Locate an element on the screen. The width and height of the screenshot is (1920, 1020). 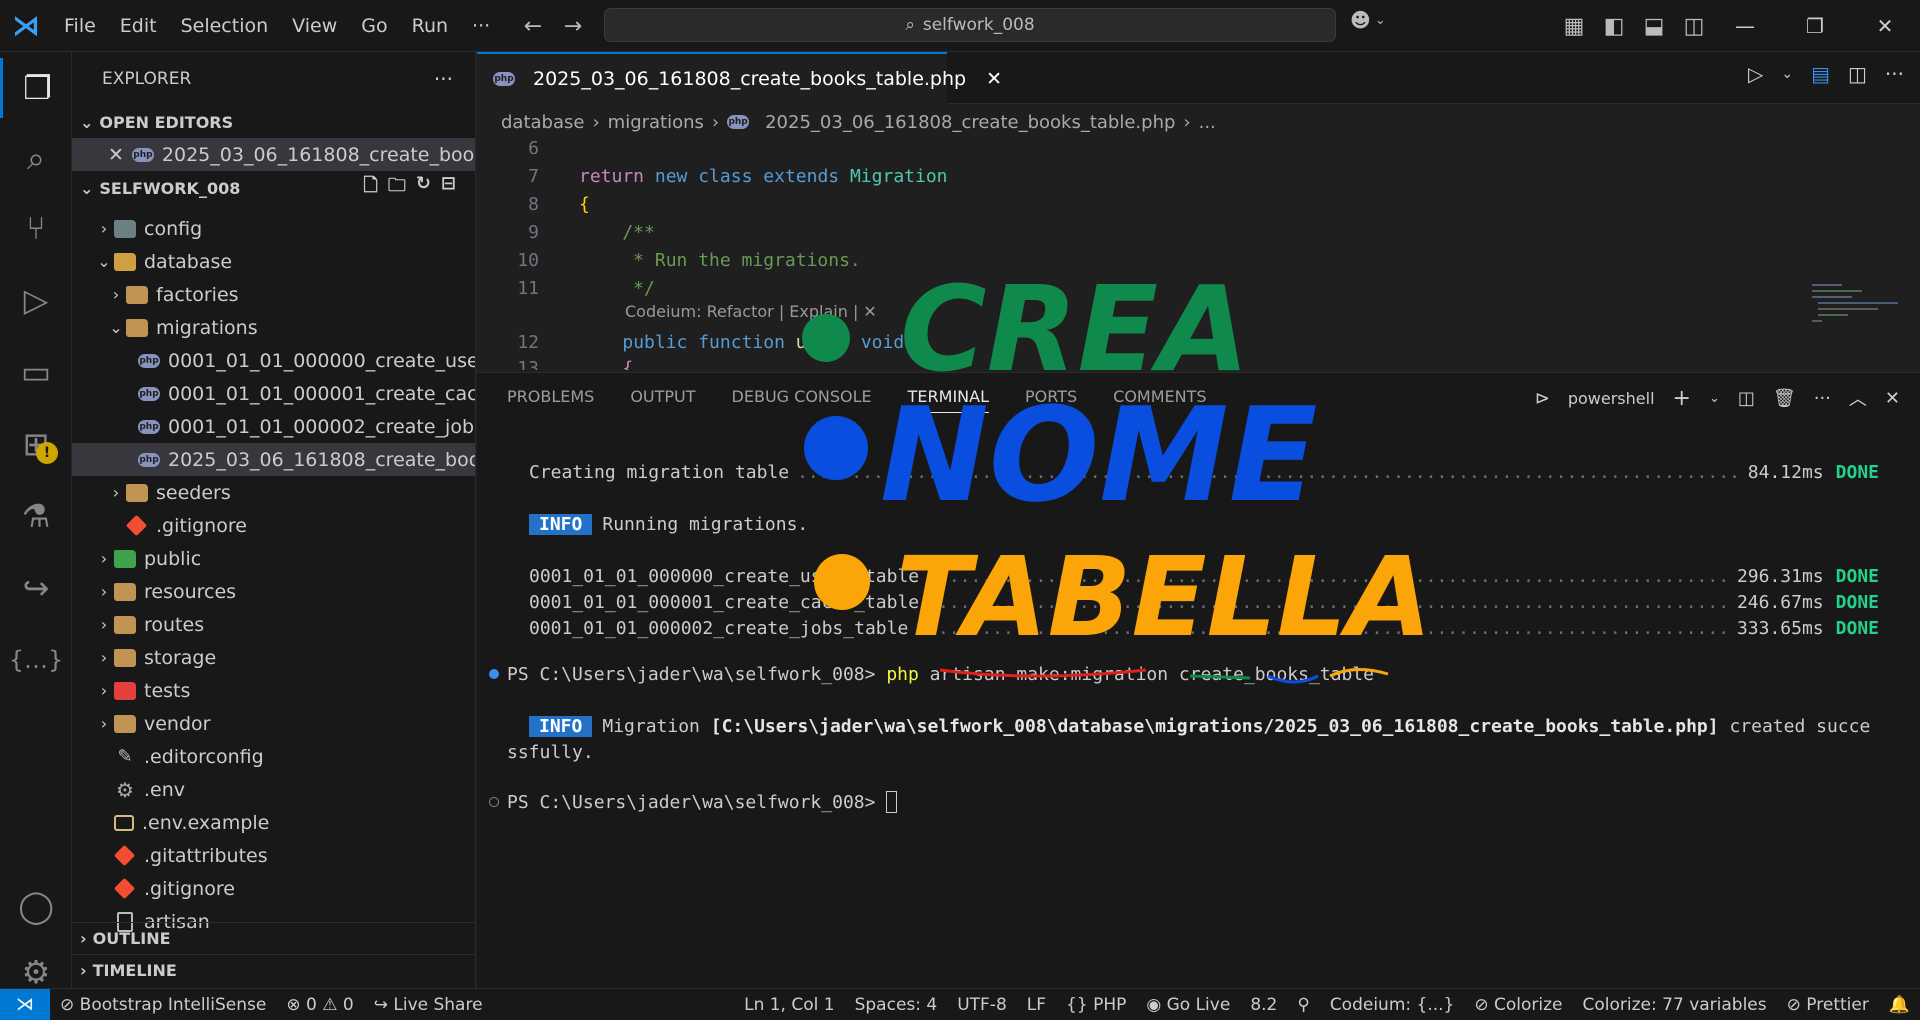
new-folder-icon: 🗀 is located at coordinates (397, 188).